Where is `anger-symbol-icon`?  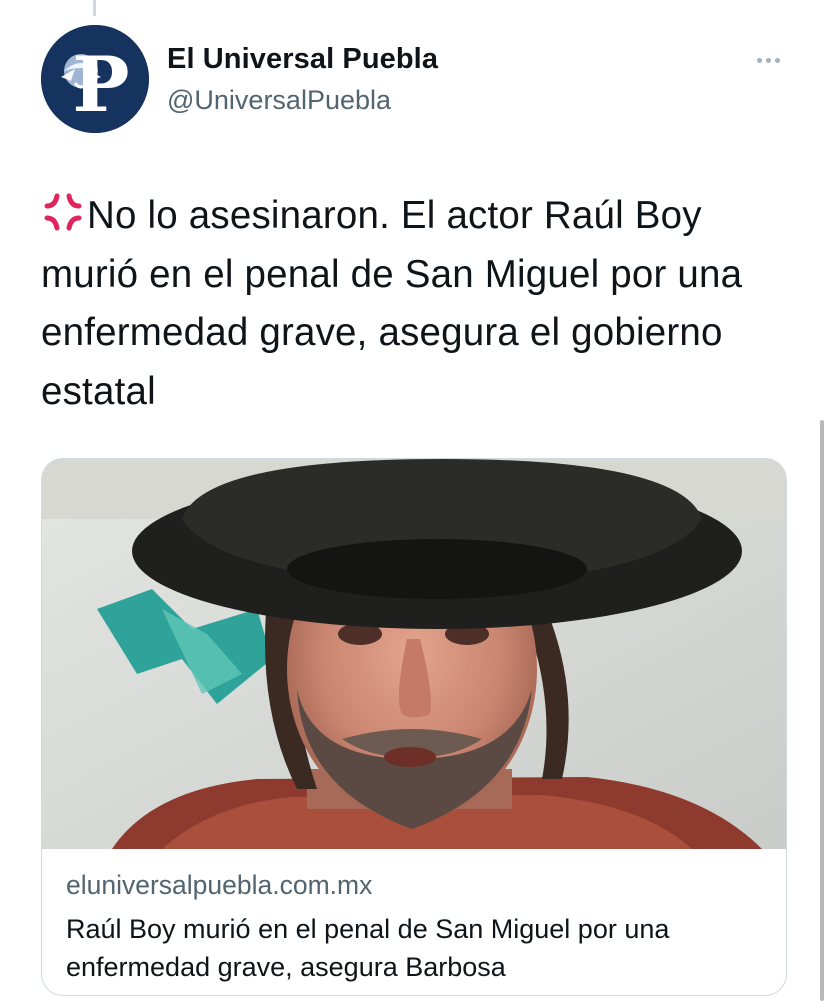 anger-symbol-icon is located at coordinates (63, 212).